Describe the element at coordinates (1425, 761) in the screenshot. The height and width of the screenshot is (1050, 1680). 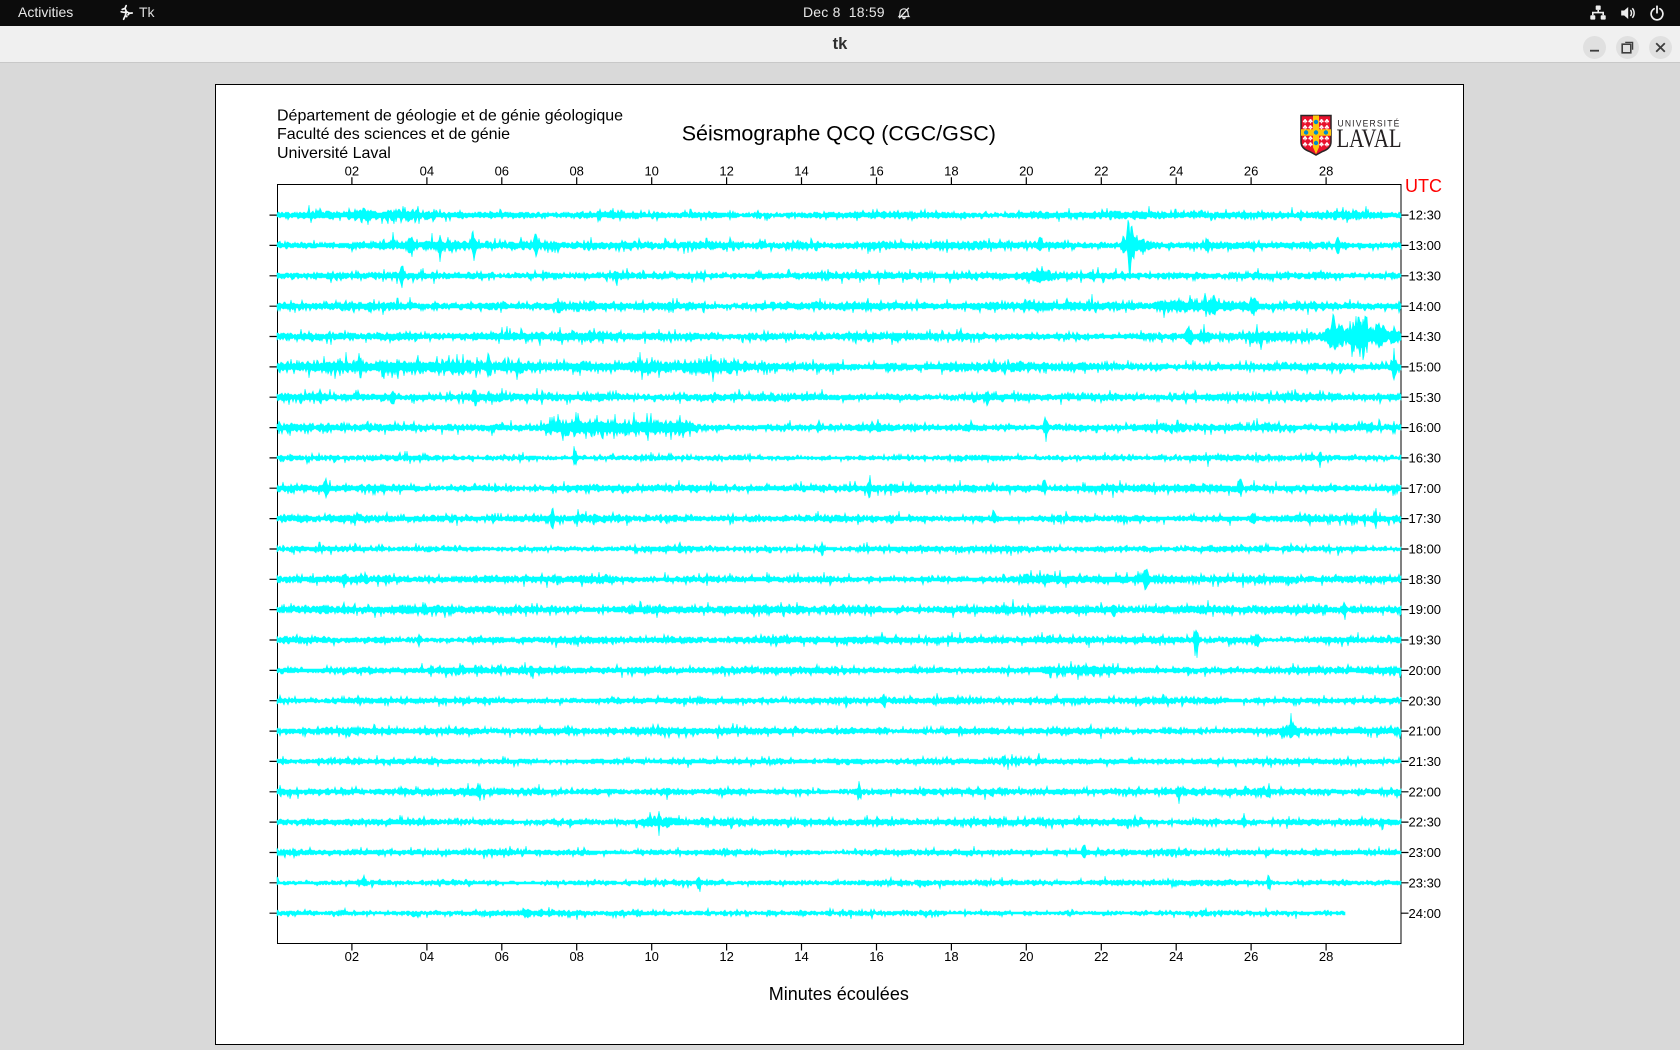
I see `svg-text: 21:30` at that location.